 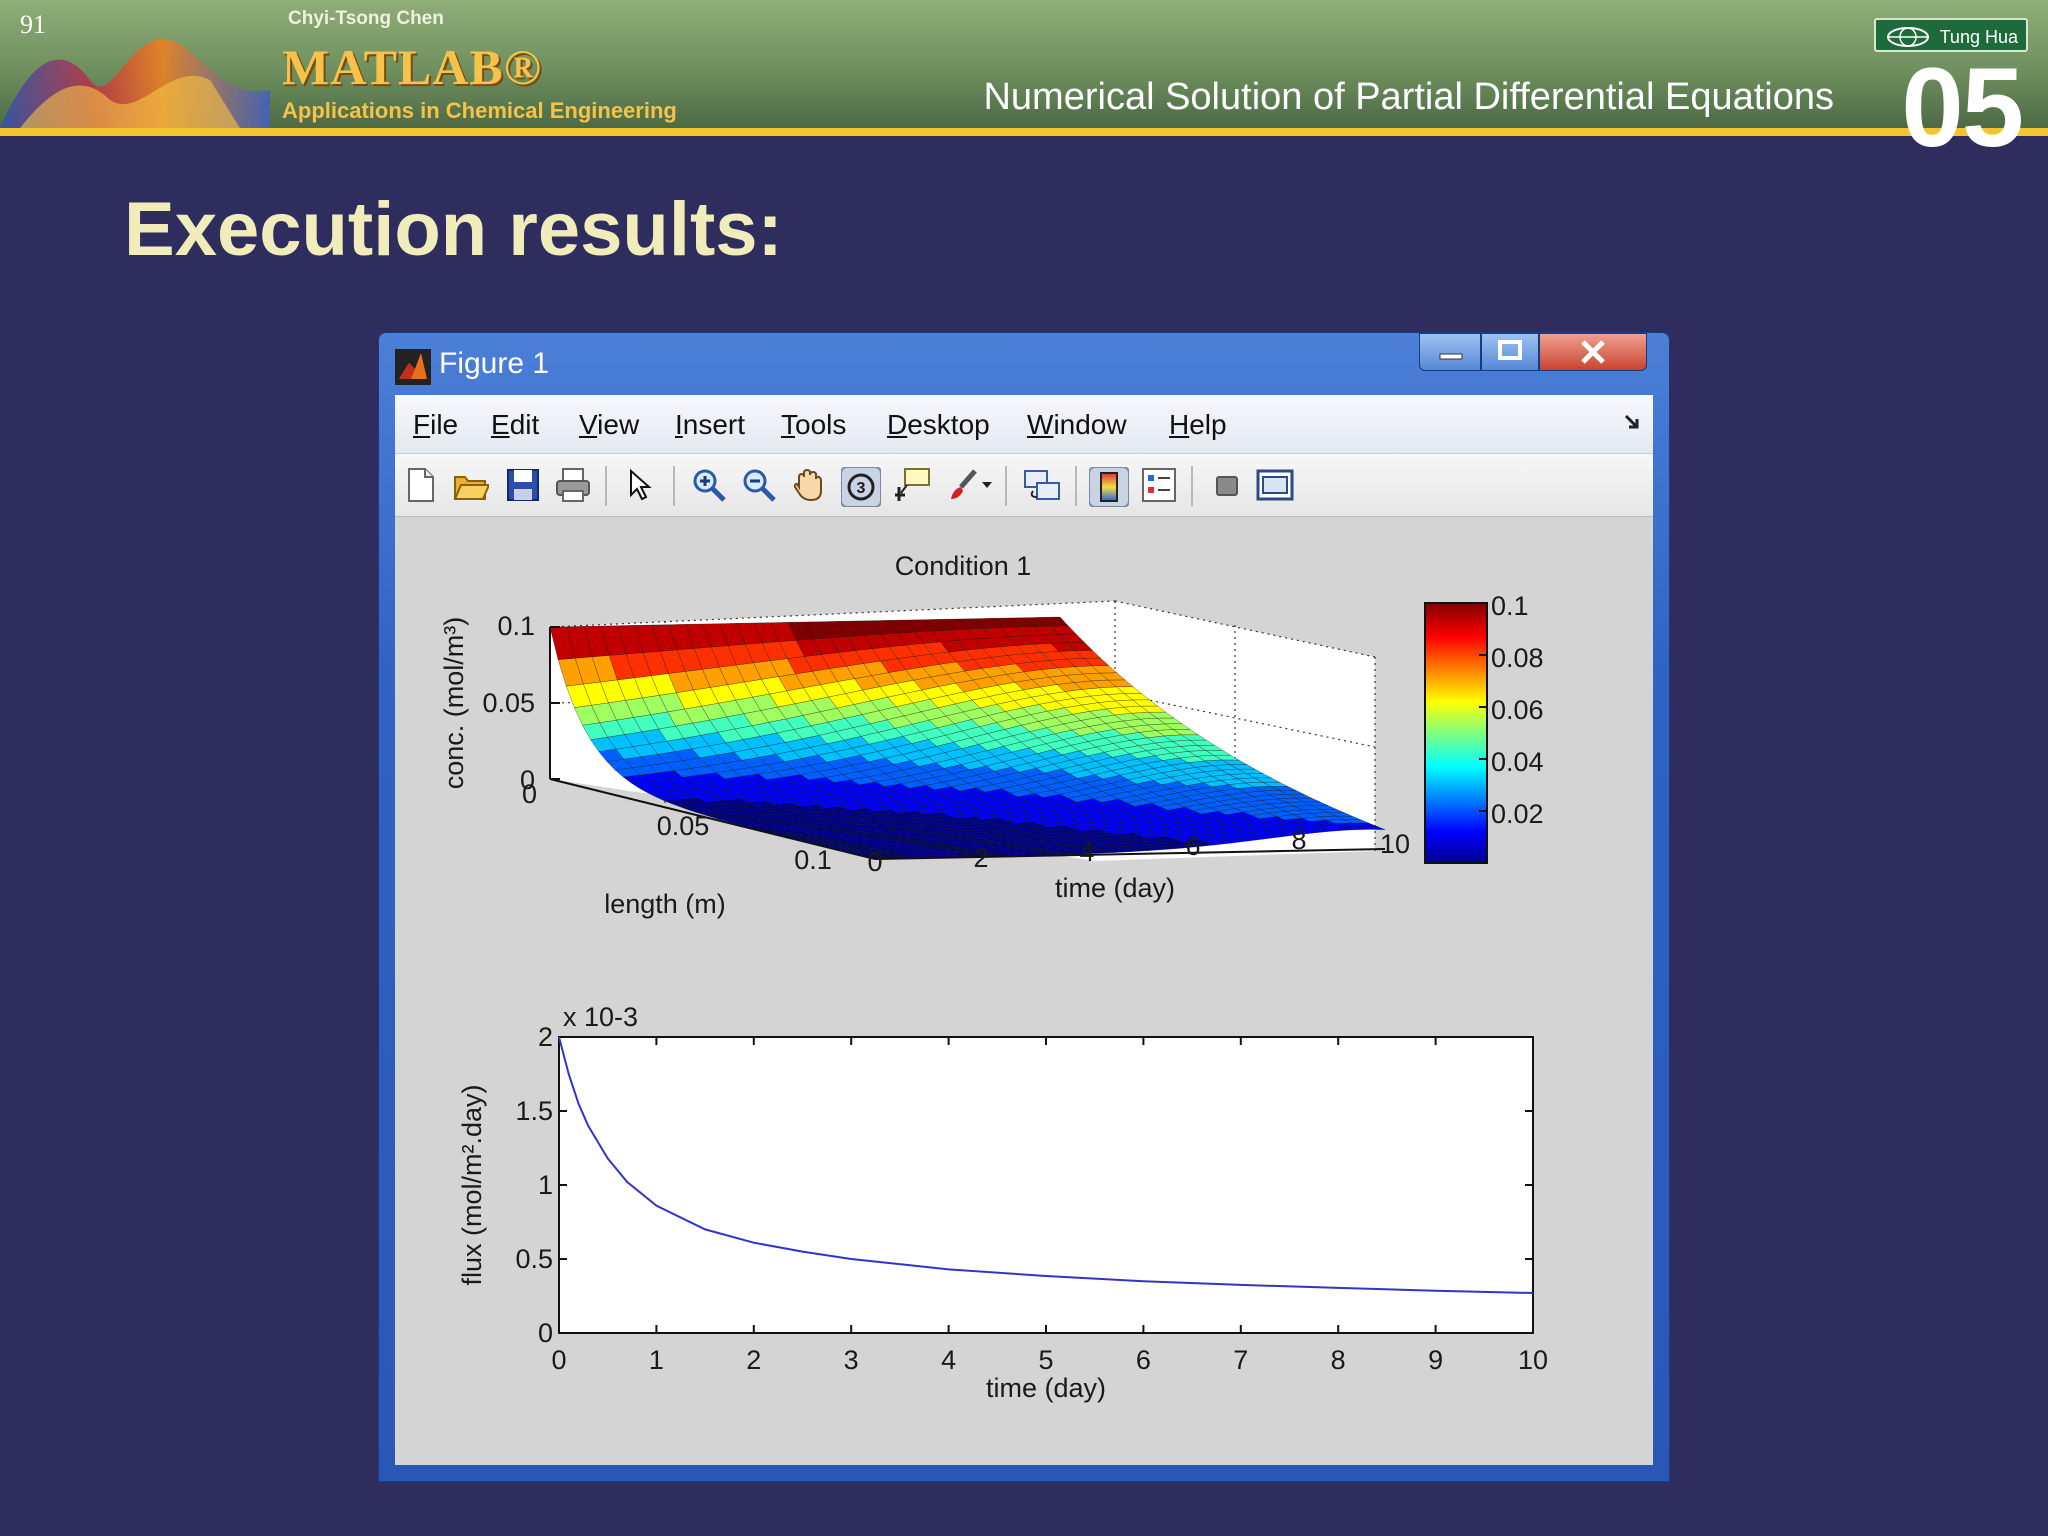 I want to click on y-tick-label: 10, so click(x=1395, y=844).